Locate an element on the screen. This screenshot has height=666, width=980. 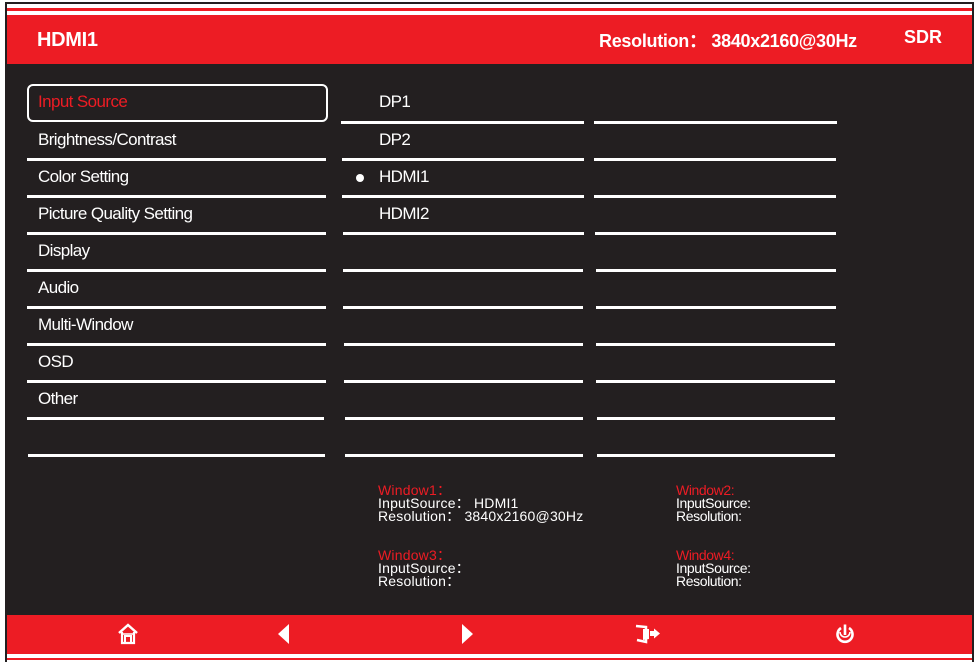
menu-item-label: Other is located at coordinates (58, 398).